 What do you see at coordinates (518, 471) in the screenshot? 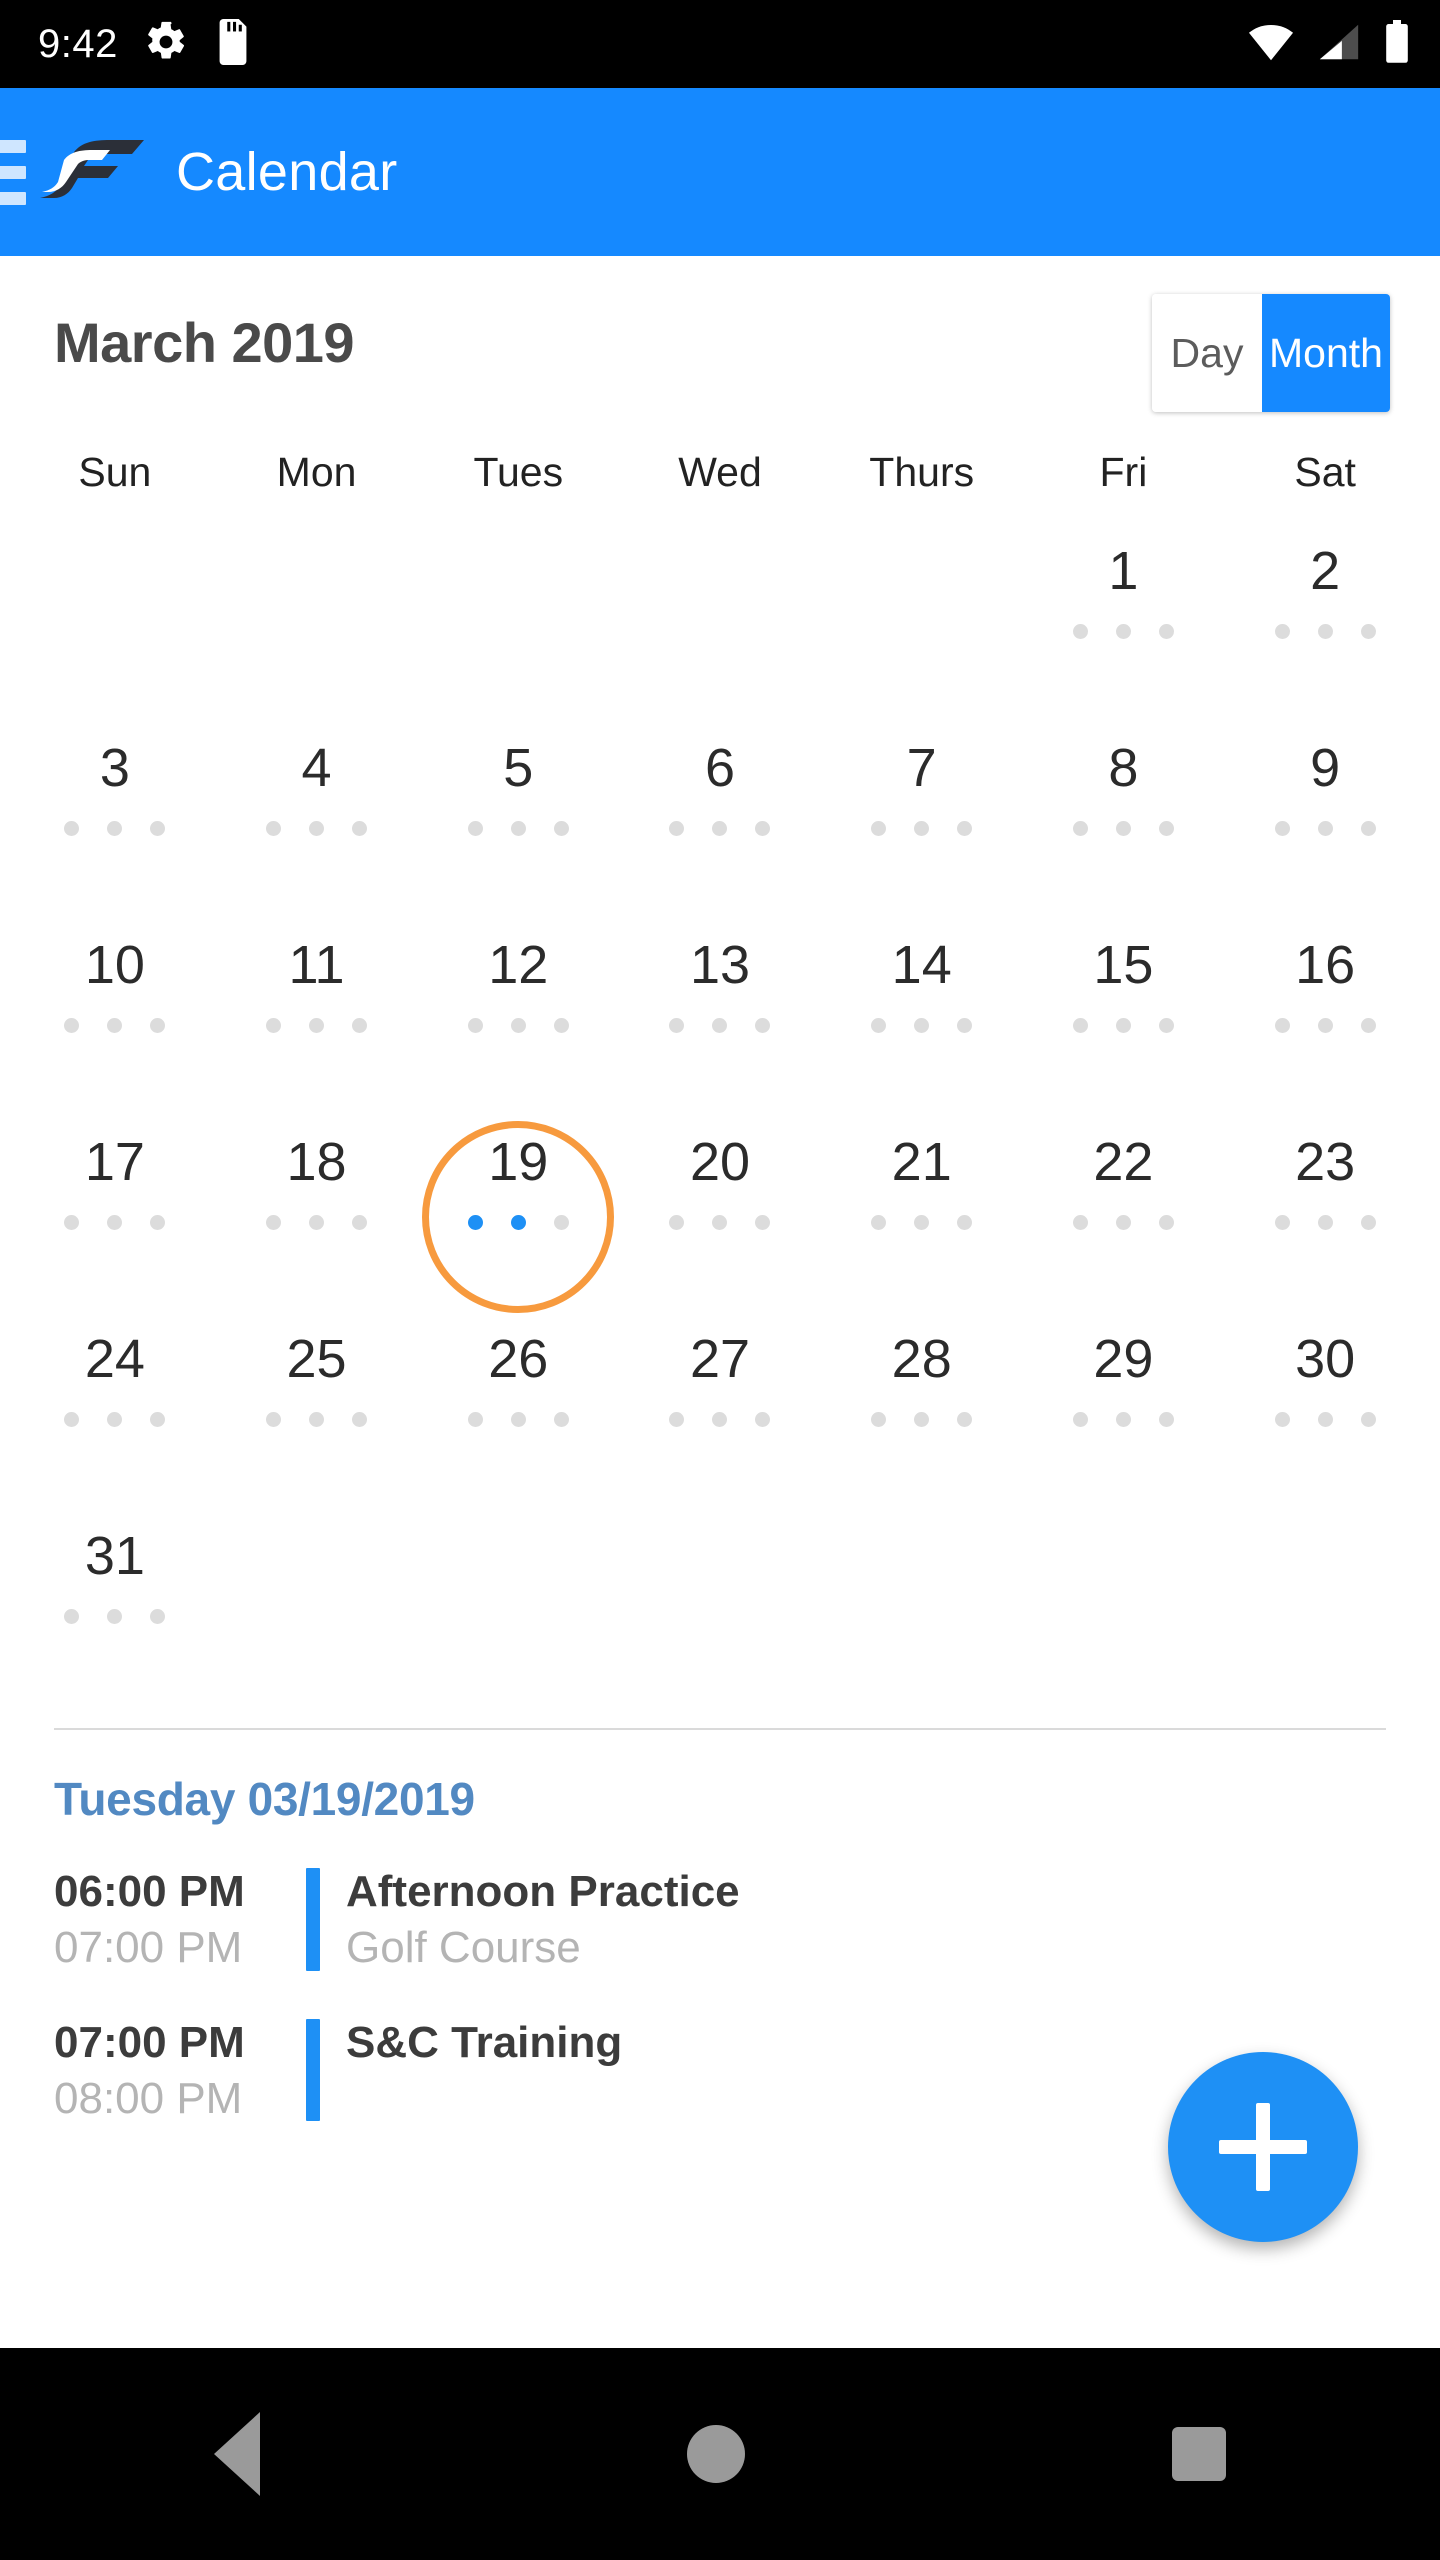
I see `weekday-label-tues: Tues` at bounding box center [518, 471].